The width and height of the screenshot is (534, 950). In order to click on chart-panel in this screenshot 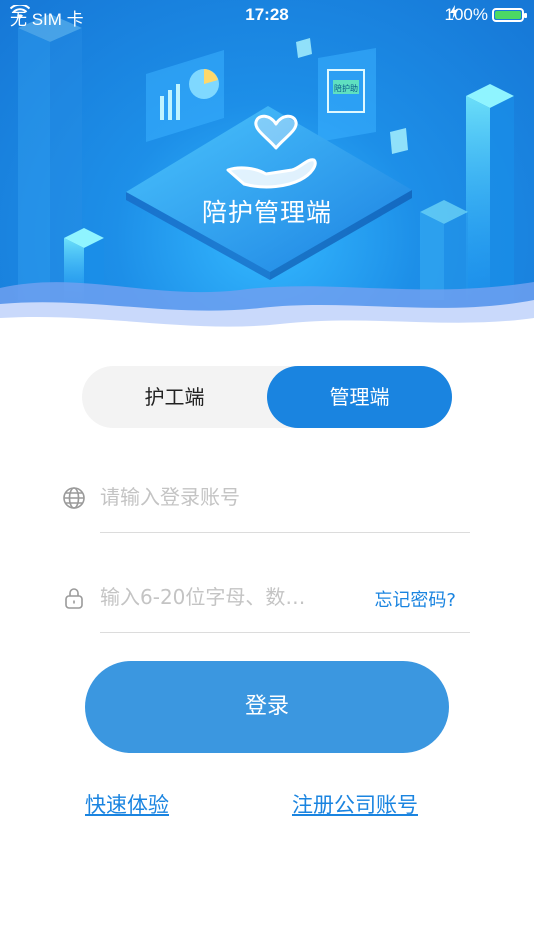, I will do `click(185, 96)`.